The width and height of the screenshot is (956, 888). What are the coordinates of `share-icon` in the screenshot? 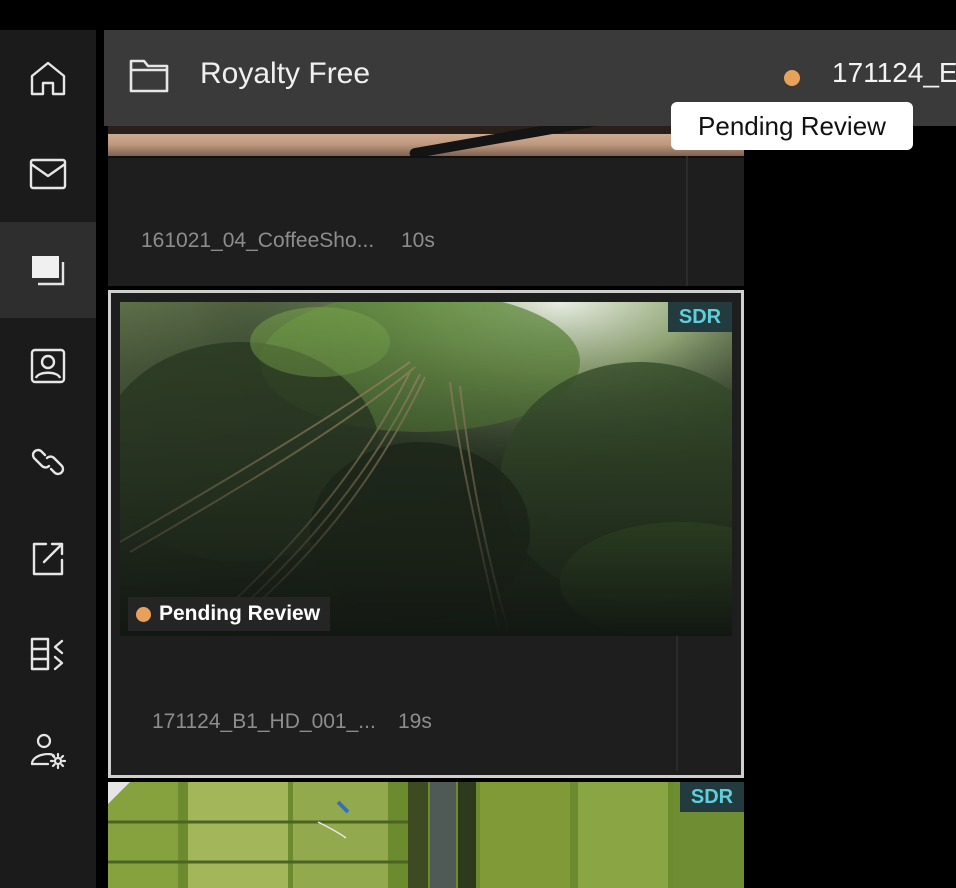 It's located at (48, 559).